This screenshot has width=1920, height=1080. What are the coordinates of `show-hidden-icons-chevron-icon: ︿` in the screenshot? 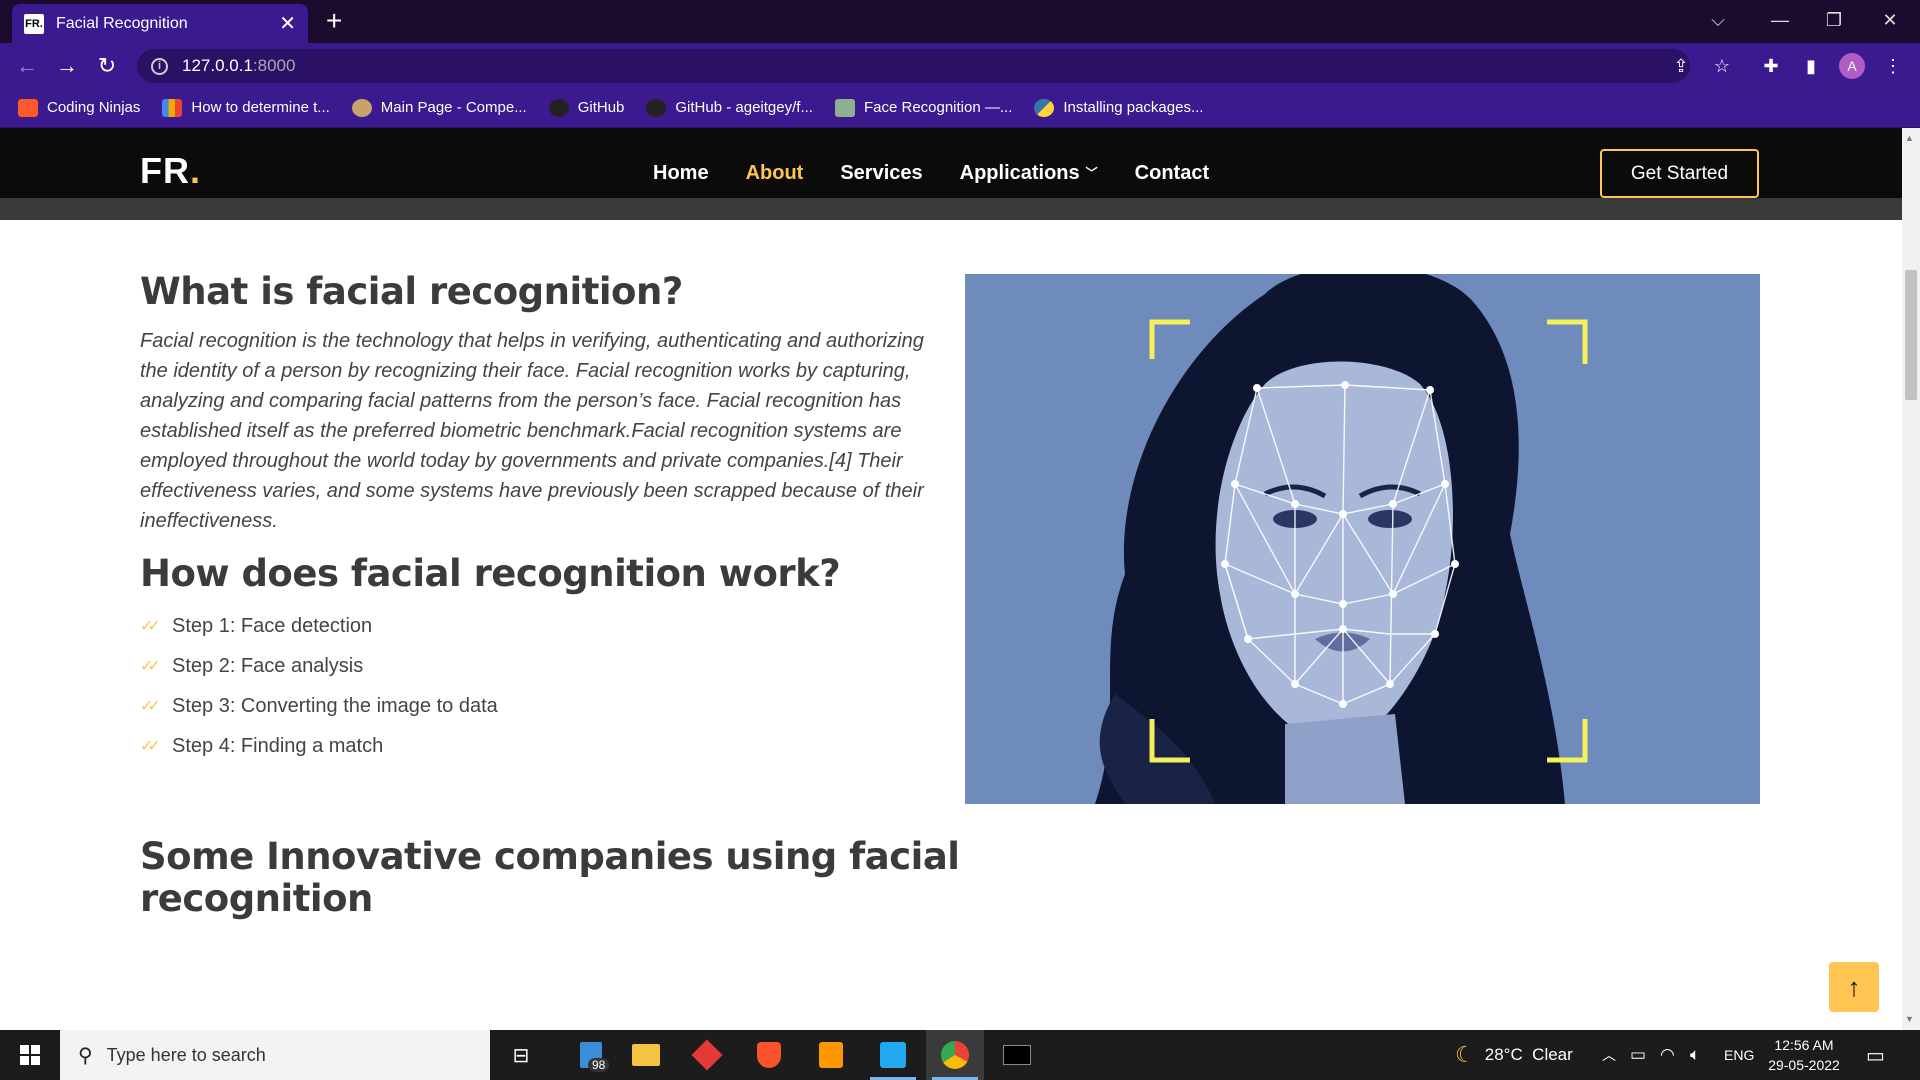 It's located at (1609, 1055).